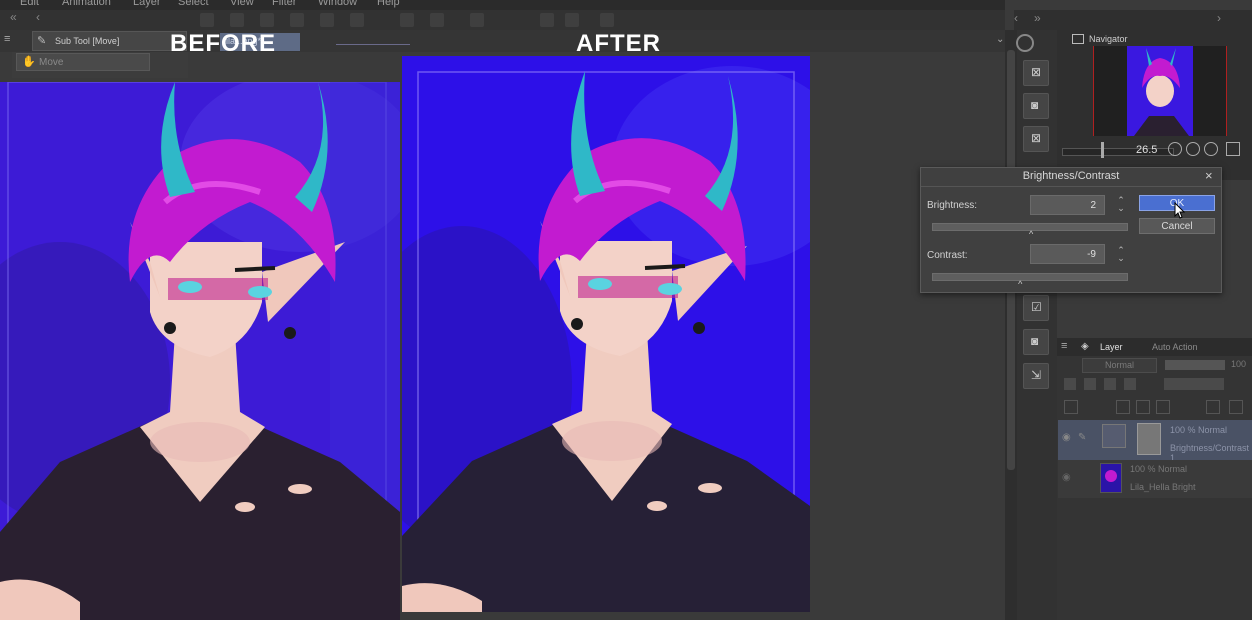 This screenshot has width=1252, height=620. Describe the element at coordinates (1031, 234) in the screenshot. I see `brightness-slider-thumb: ^` at that location.